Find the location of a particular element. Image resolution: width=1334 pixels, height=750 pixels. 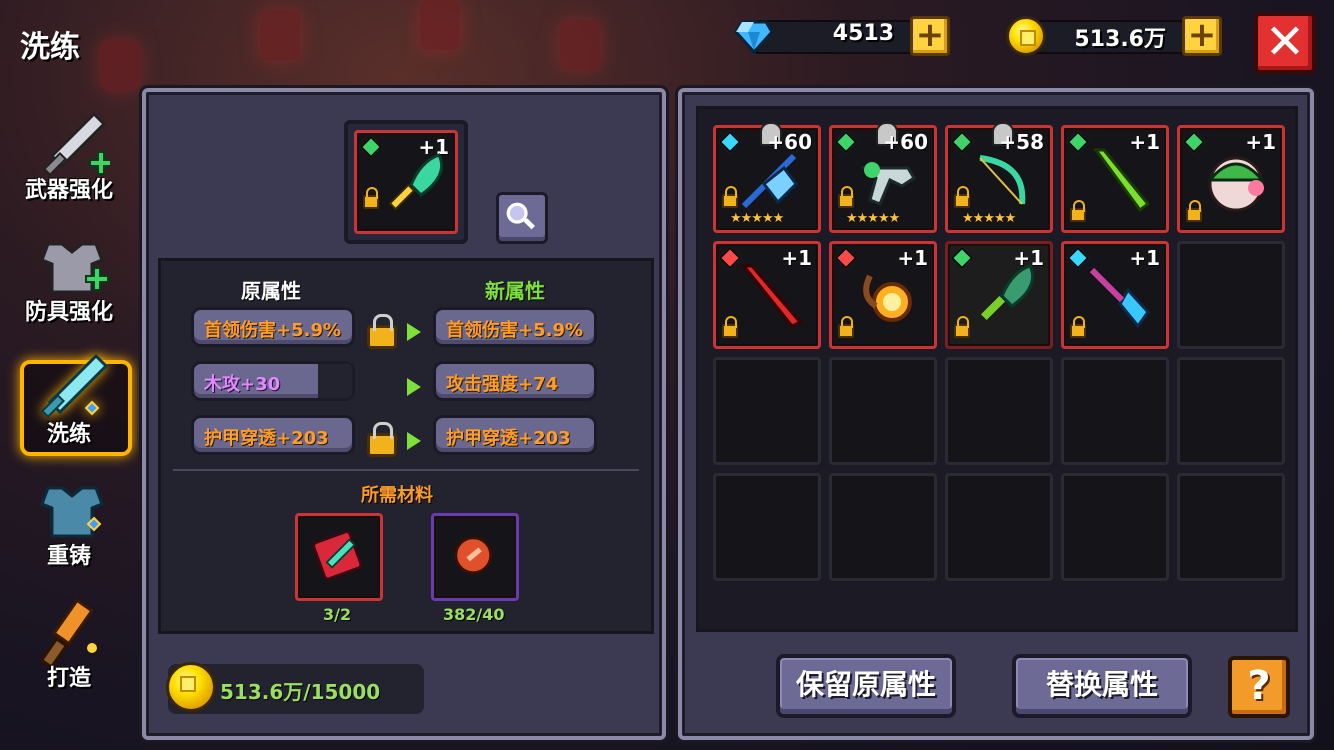

keep-attributes-button: 保留原属性 is located at coordinates (866, 686).